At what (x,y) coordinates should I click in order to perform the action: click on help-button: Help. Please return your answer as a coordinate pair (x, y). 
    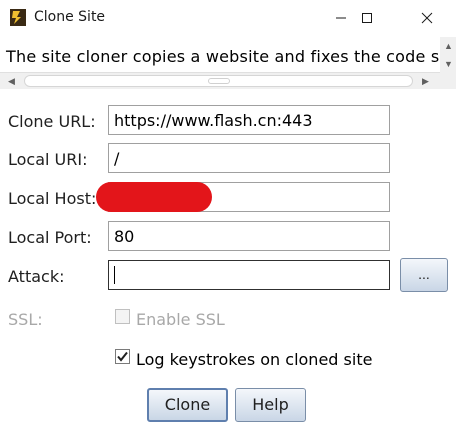
    Looking at the image, I should click on (270, 405).